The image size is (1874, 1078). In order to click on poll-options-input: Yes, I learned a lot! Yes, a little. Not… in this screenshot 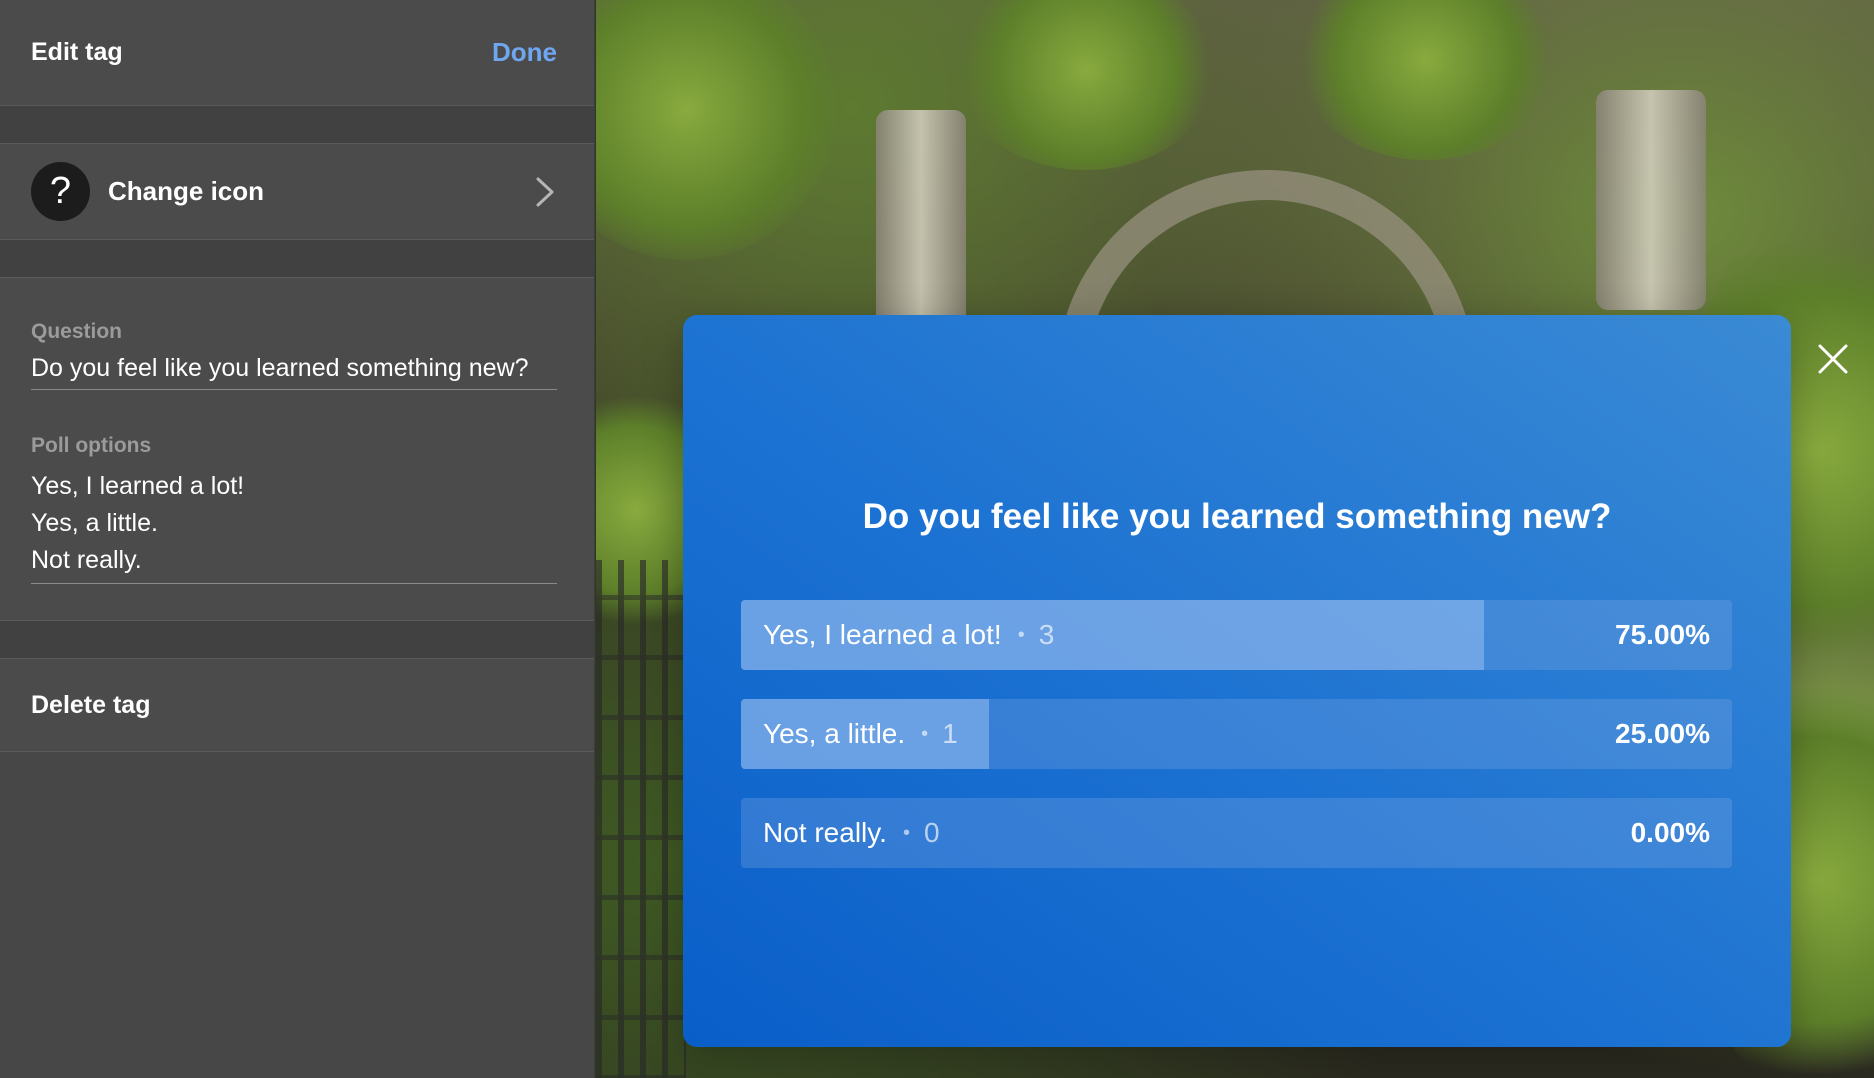, I will do `click(294, 526)`.